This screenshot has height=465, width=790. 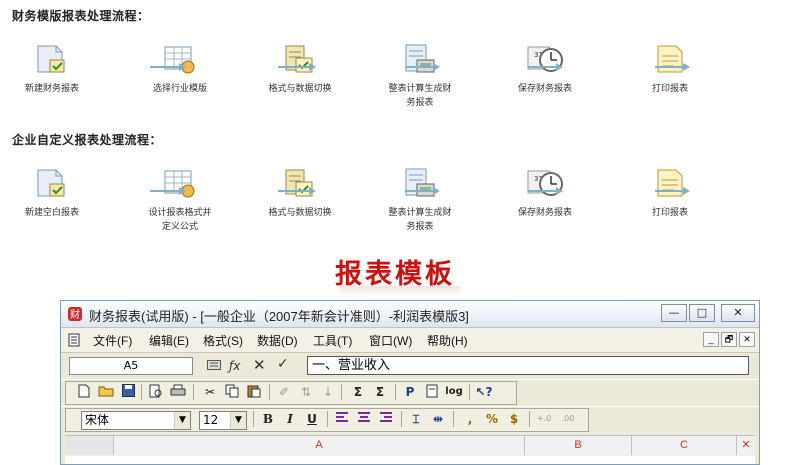 I want to click on sort-ascending-icon: ⇅, so click(x=306, y=392).